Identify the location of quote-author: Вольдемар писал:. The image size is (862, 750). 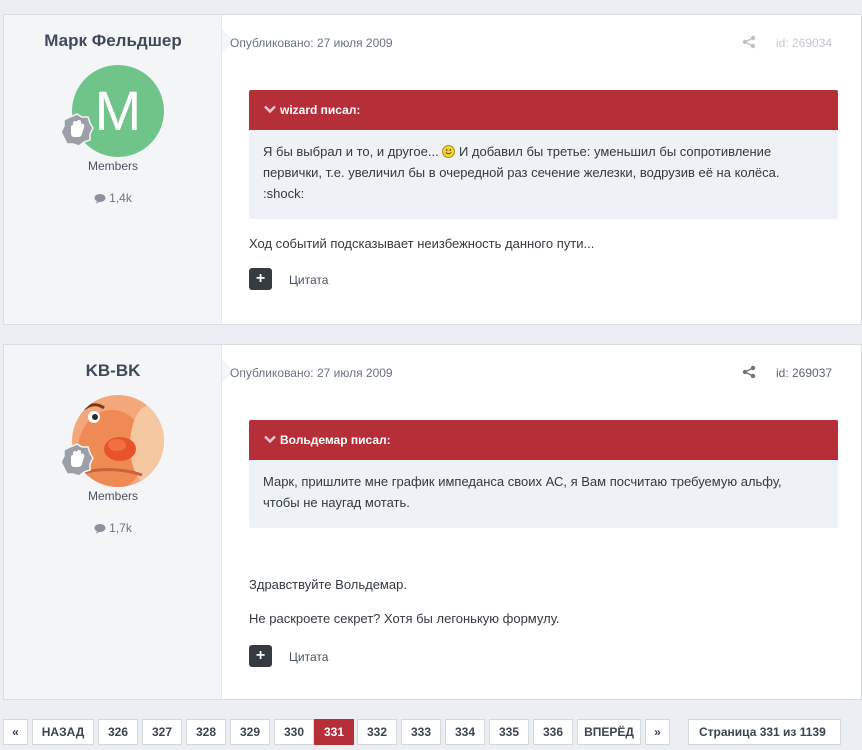
(335, 440).